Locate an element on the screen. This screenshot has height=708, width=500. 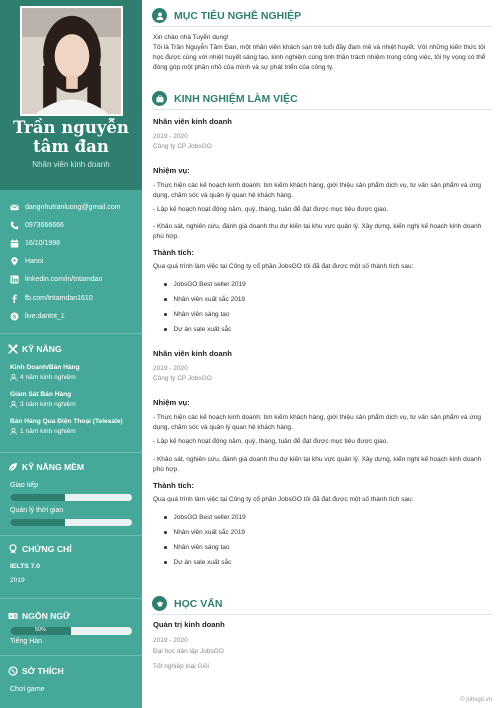
education-title: HỌC VẤN is located at coordinates (198, 603).